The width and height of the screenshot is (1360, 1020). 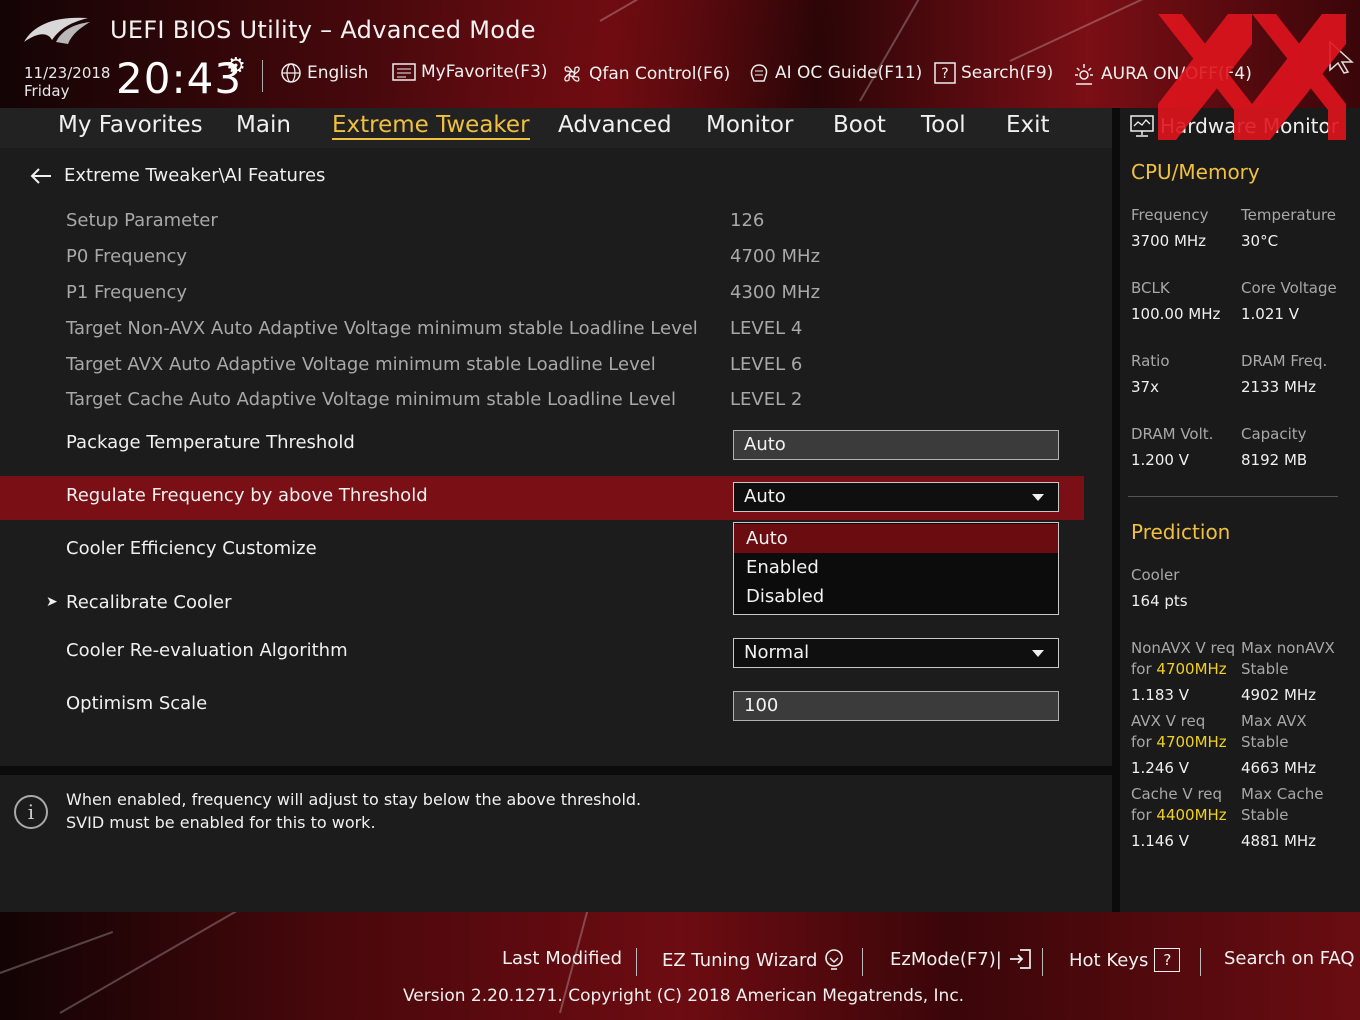 What do you see at coordinates (740, 960) in the screenshot?
I see `ez-tuning-wizard-label: EZ Tuning Wizard` at bounding box center [740, 960].